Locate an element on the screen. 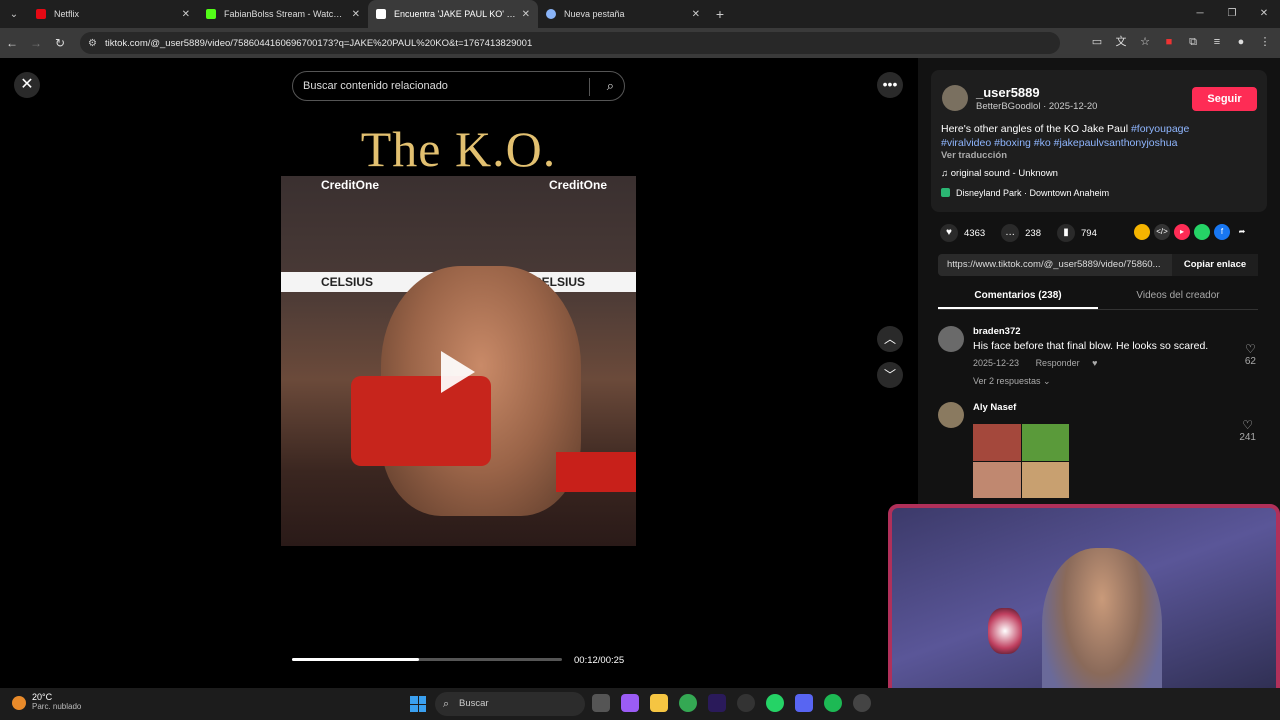  back-arrow-icon: ← is located at coordinates (12, 43).